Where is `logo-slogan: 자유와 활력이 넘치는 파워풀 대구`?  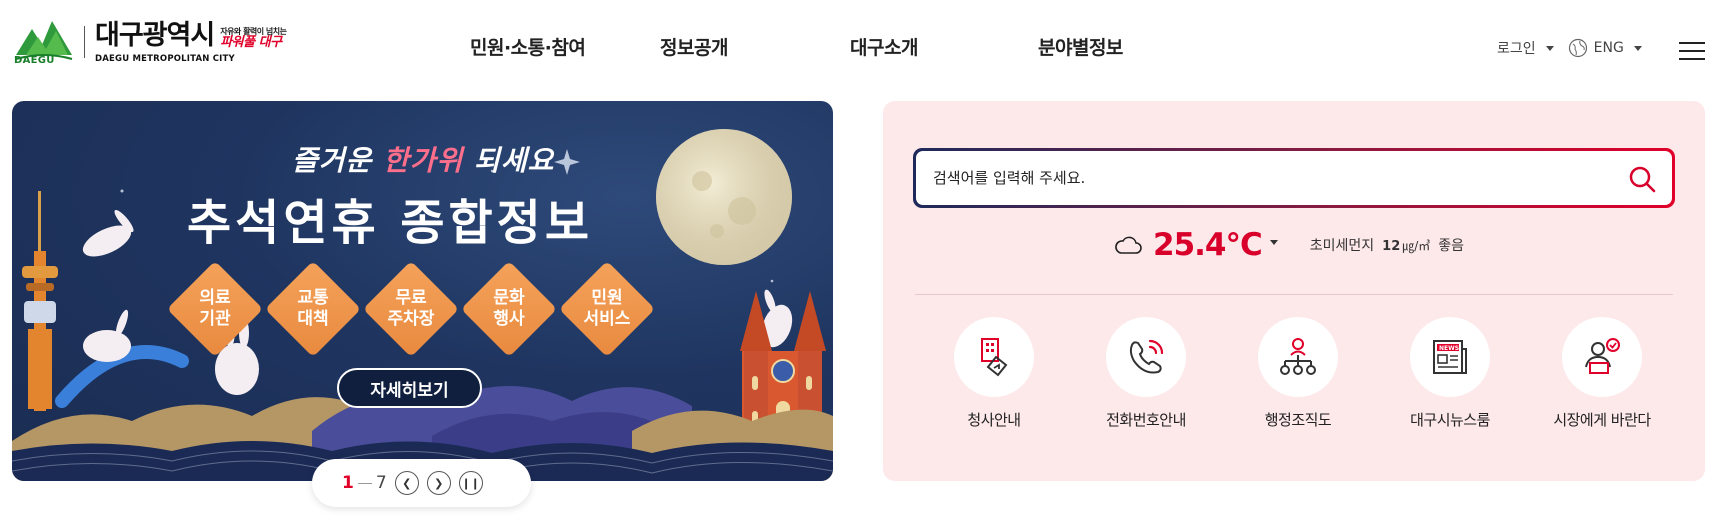
logo-slogan: 자유와 활력이 넘치는 파워풀 대구 is located at coordinates (253, 38).